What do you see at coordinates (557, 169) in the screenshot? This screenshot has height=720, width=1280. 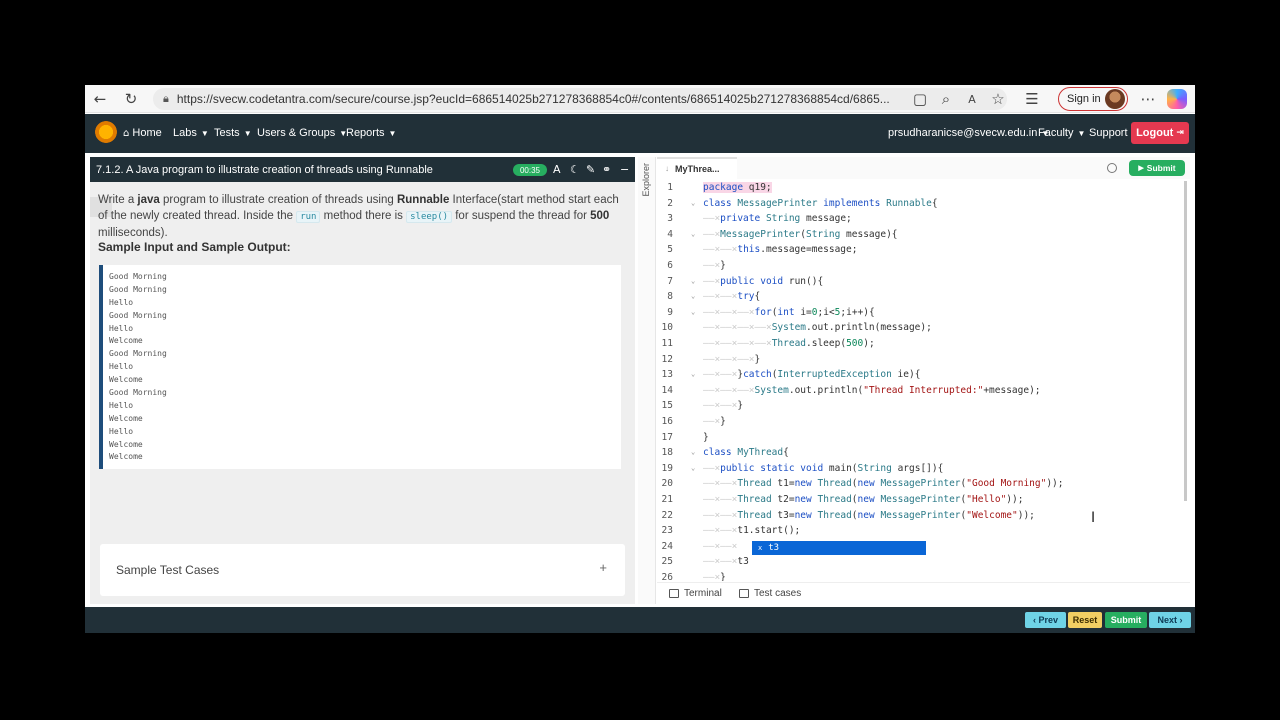 I see `font-size-icon: A` at bounding box center [557, 169].